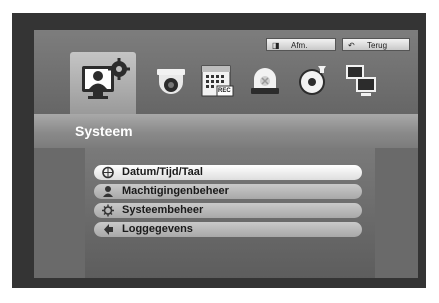 This screenshot has height=303, width=439. What do you see at coordinates (226, 131) in the screenshot?
I see `section-title-bar: Systeem` at bounding box center [226, 131].